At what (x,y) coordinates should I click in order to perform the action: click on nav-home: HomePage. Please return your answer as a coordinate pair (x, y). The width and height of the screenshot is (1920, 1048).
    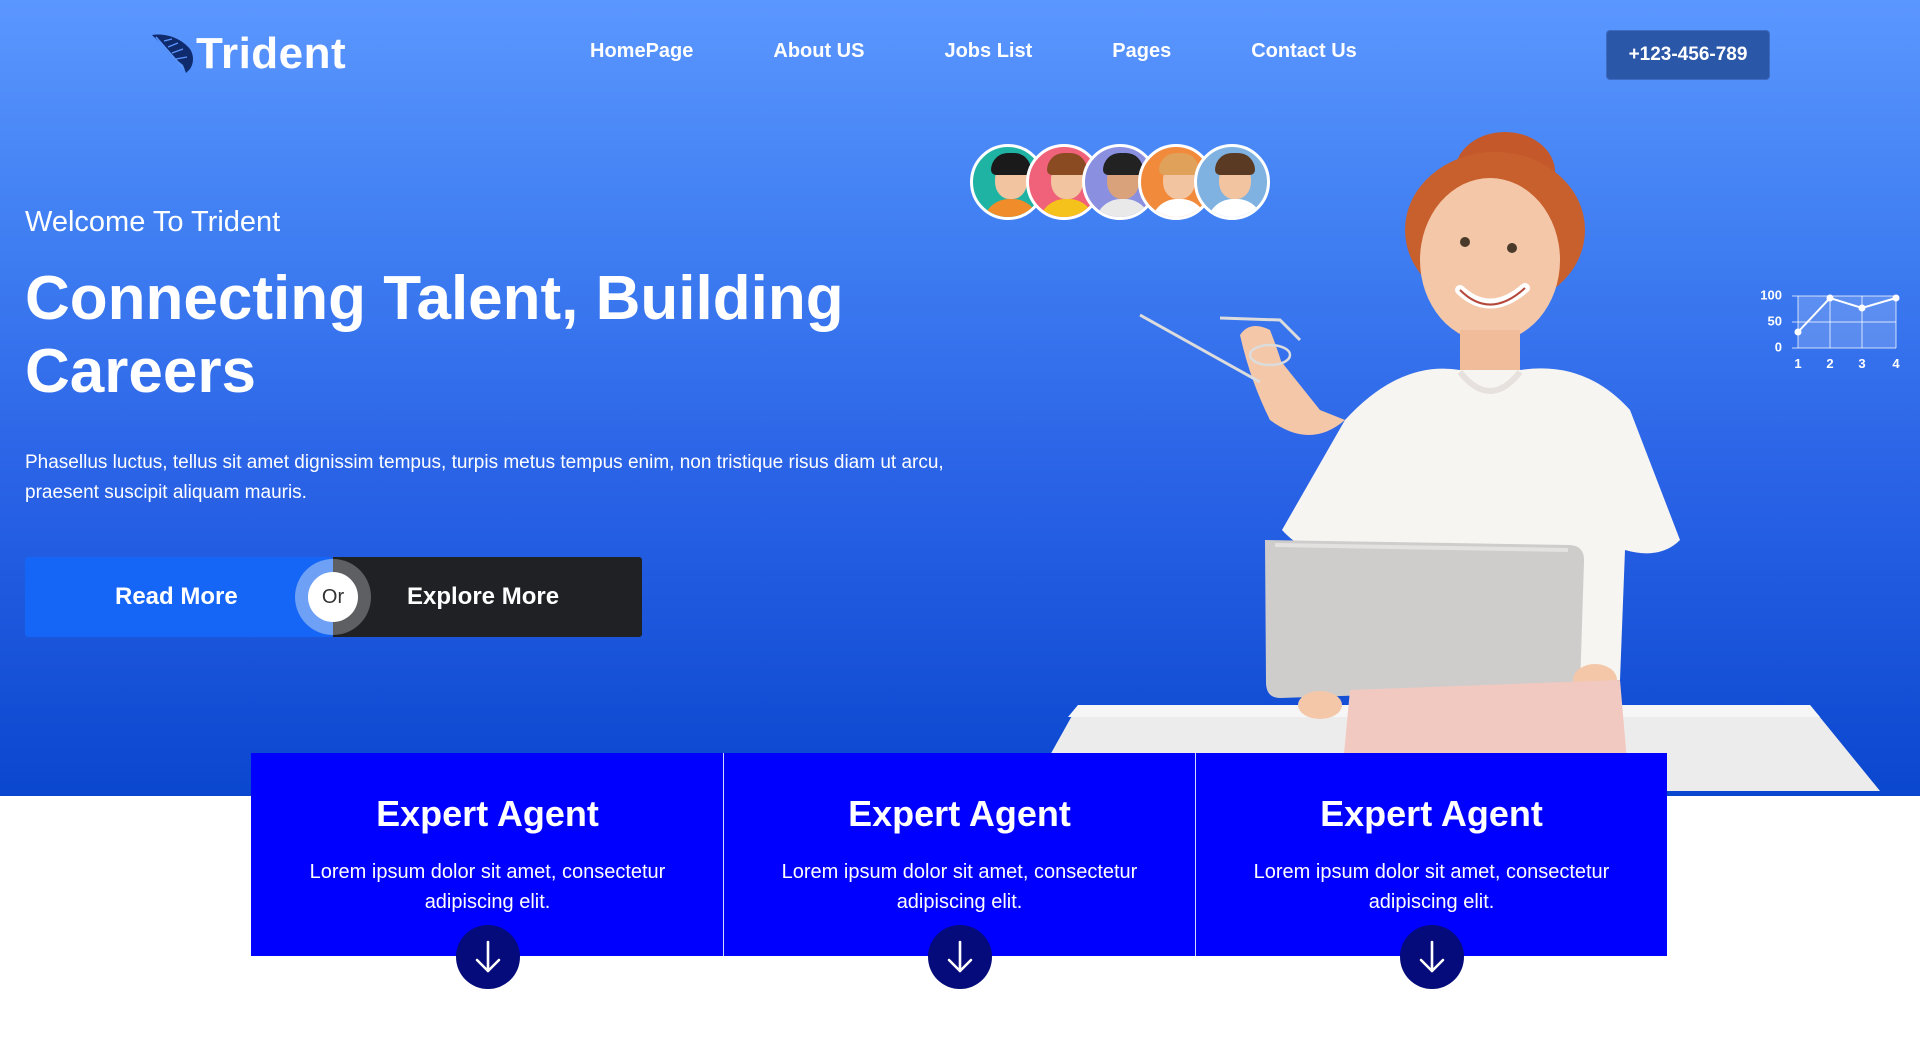
    Looking at the image, I should click on (641, 51).